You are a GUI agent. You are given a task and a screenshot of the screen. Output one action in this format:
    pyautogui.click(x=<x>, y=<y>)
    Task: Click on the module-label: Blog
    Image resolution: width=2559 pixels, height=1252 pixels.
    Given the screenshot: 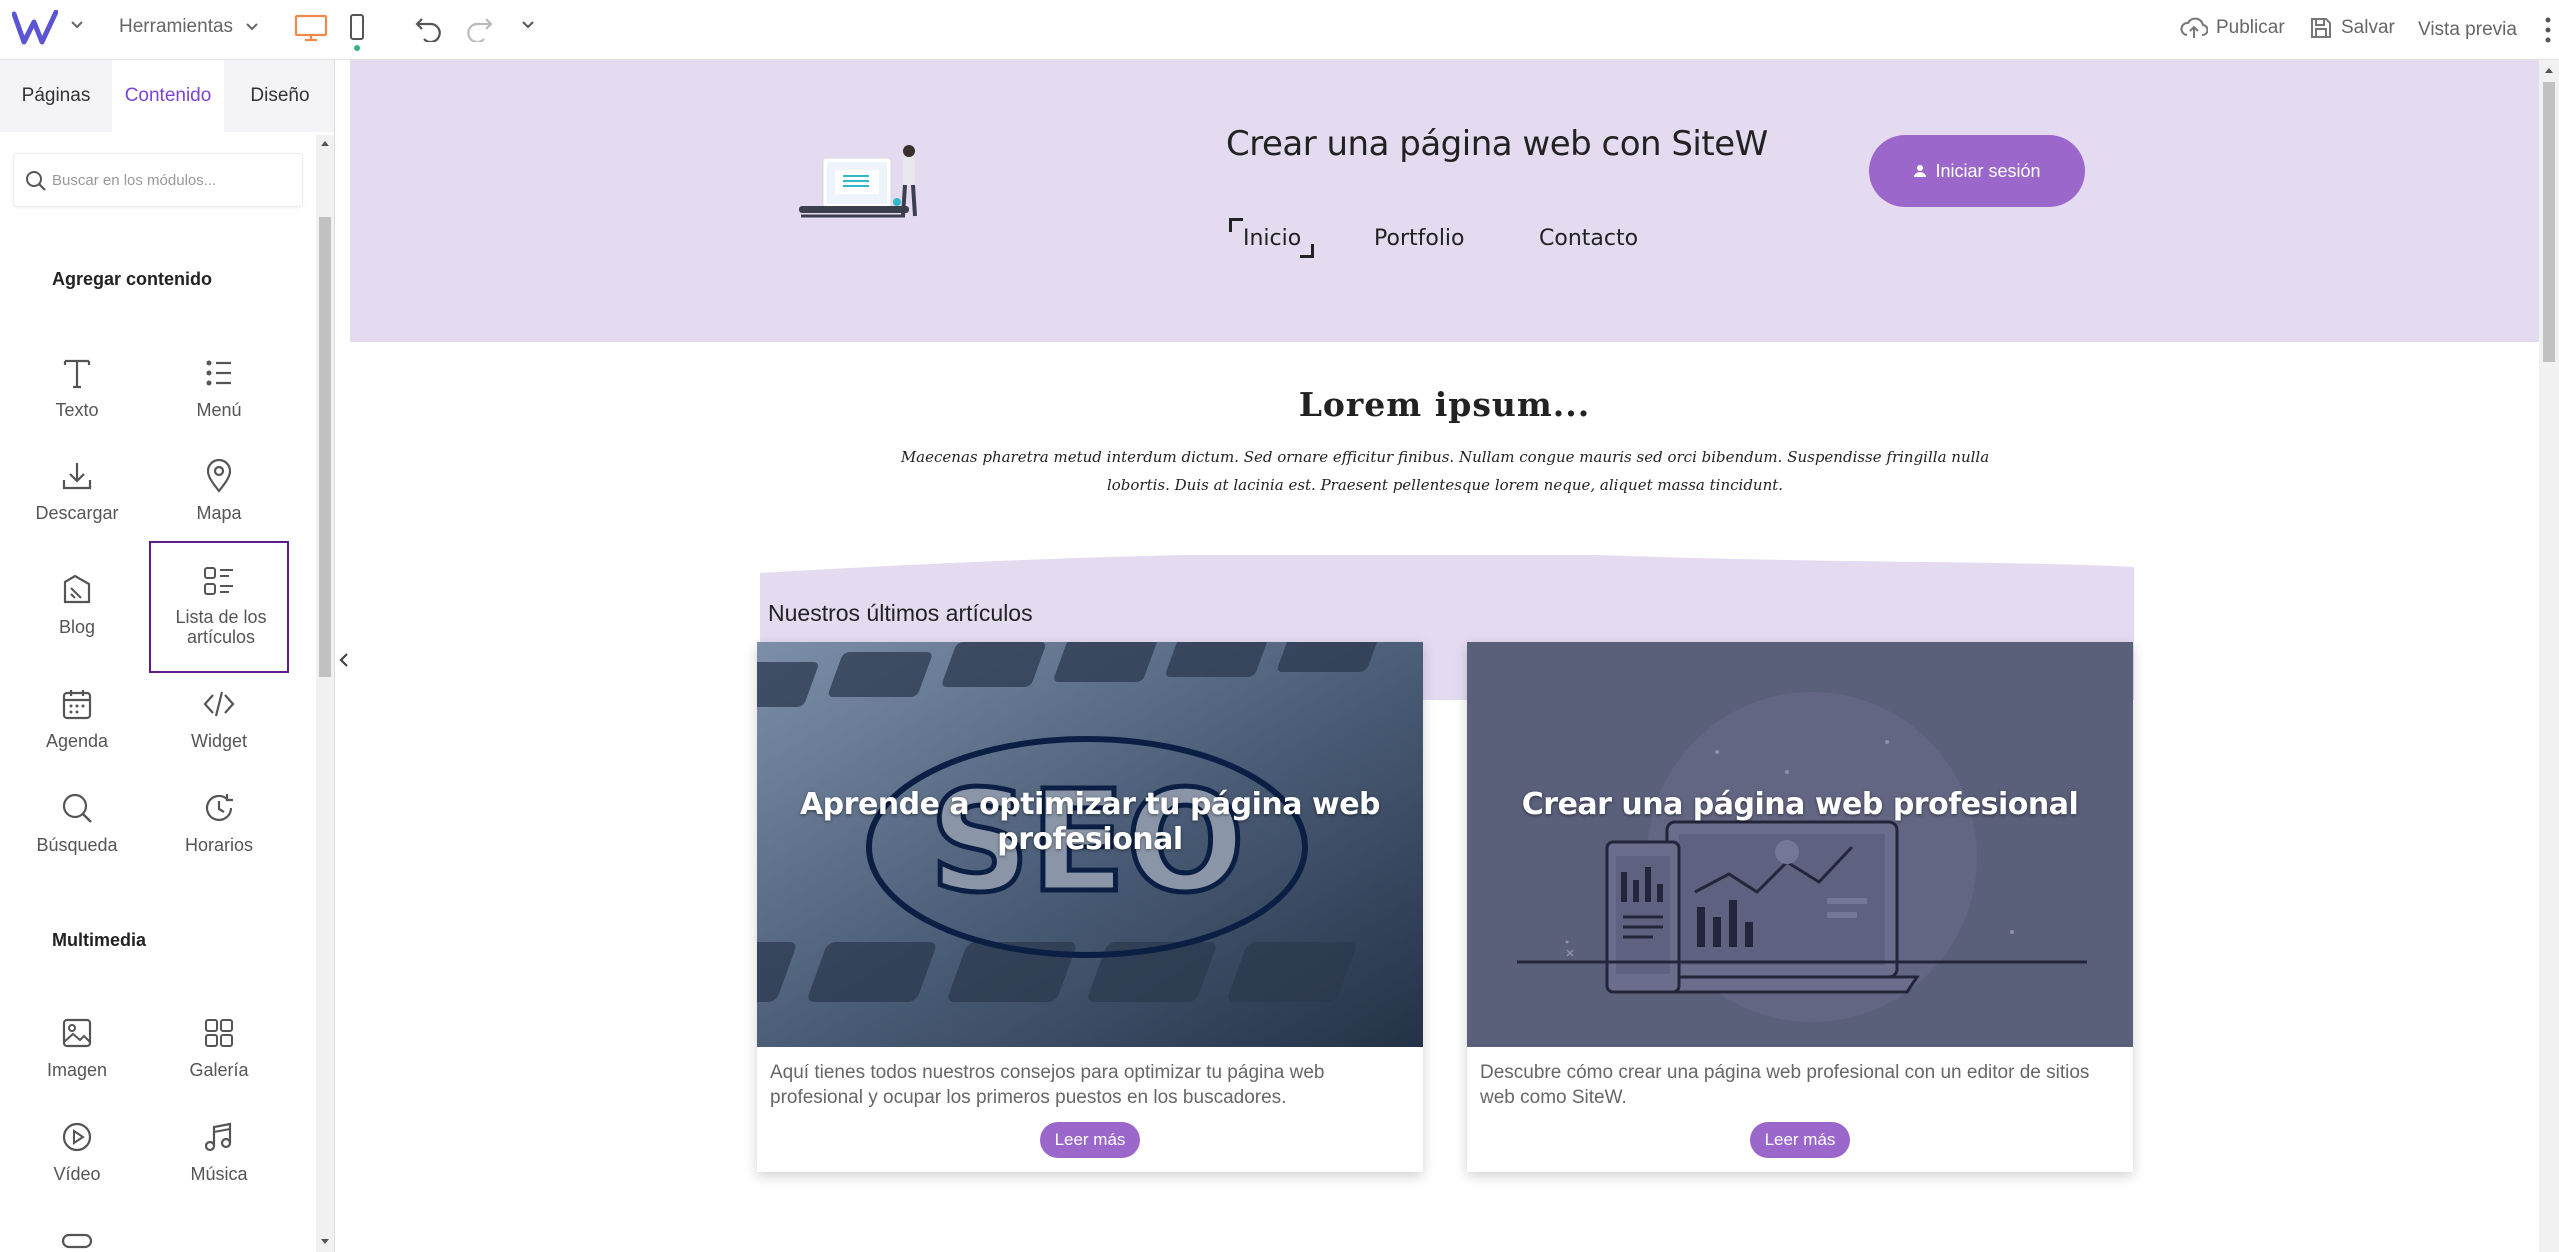 What is the action you would take?
    pyautogui.click(x=77, y=627)
    